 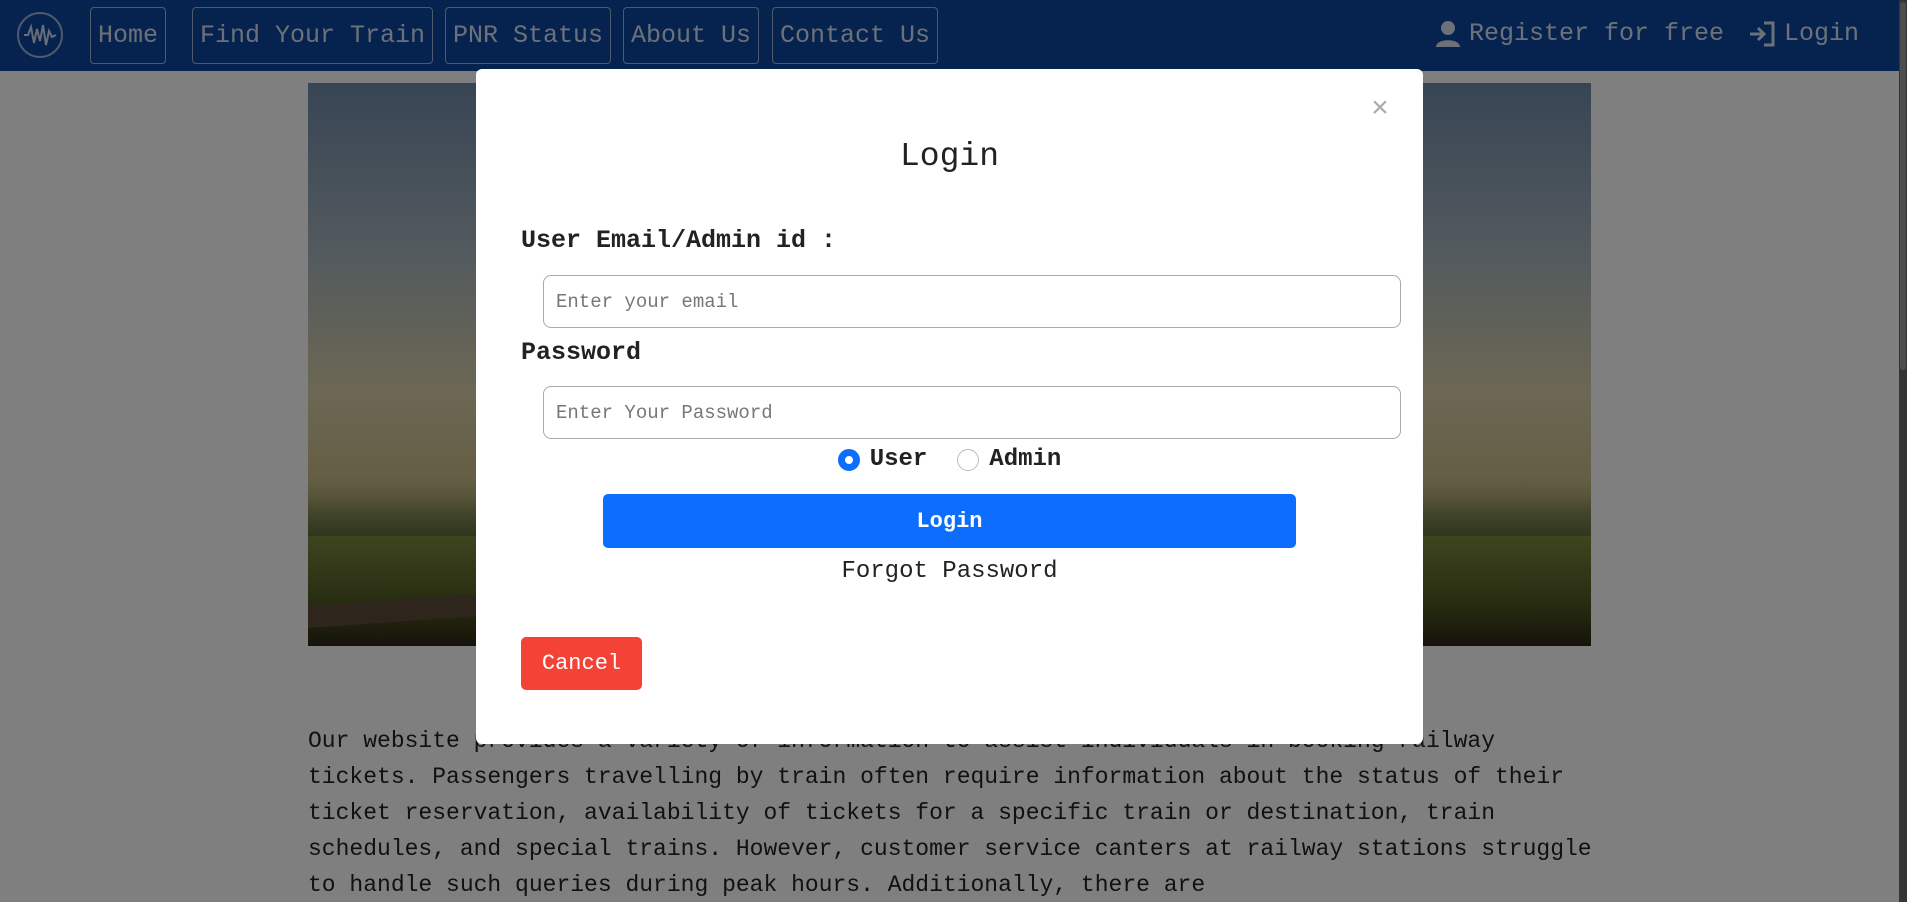 I want to click on email-label: User Email/Admin id :, so click(x=679, y=240).